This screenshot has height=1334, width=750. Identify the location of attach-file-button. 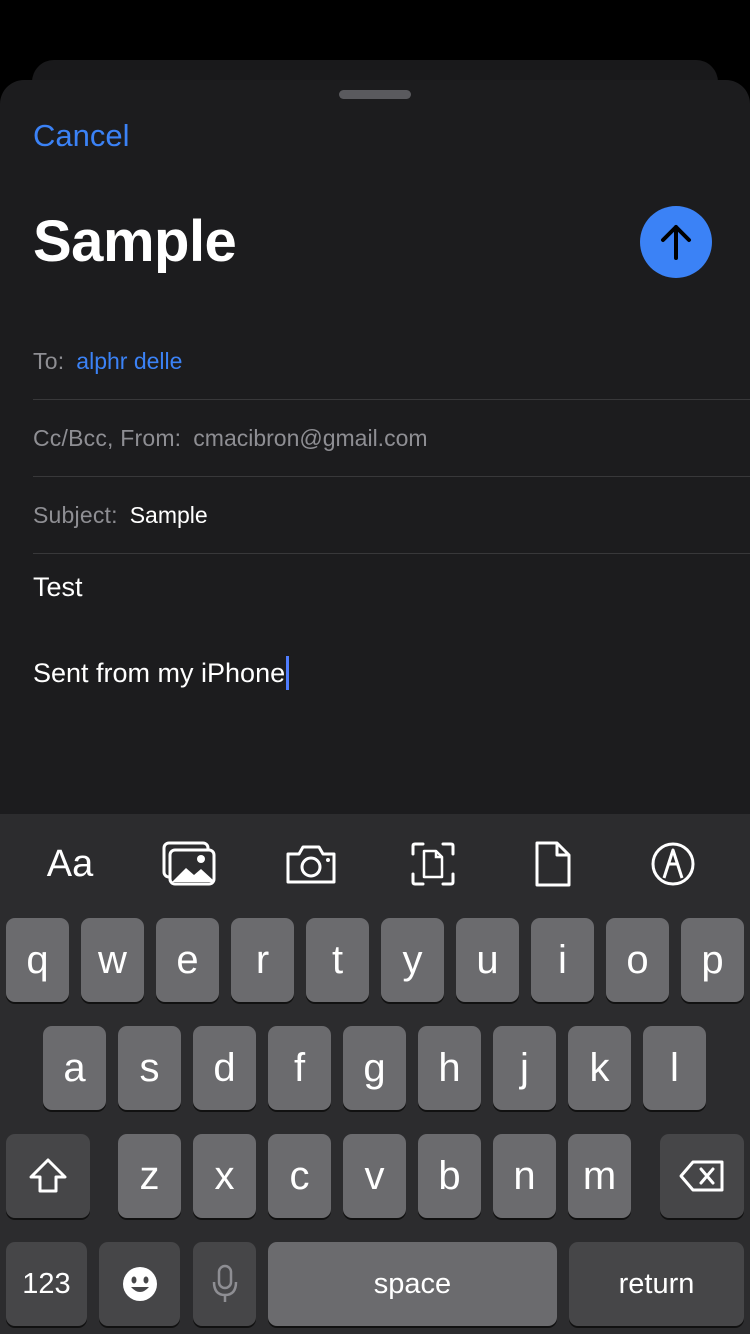
(553, 864).